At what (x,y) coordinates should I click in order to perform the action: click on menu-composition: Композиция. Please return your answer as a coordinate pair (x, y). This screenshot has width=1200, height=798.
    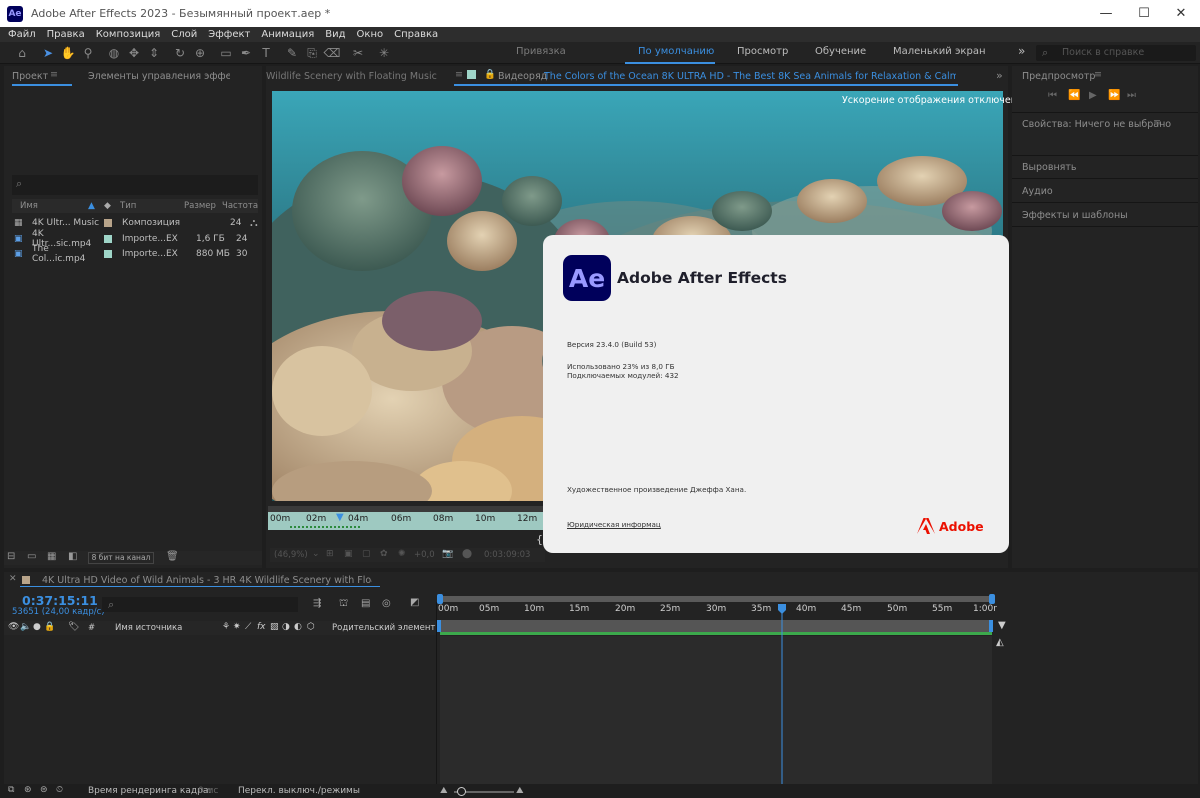
    Looking at the image, I should click on (128, 34).